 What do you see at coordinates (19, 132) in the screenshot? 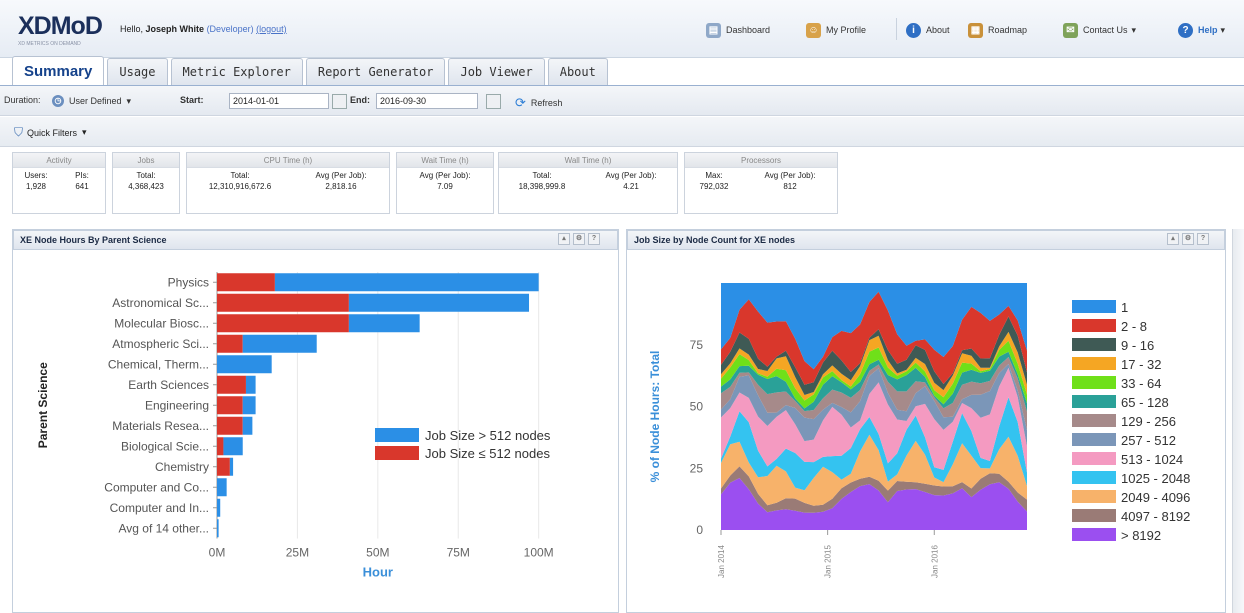
I see `filter-icon: ⛉` at bounding box center [19, 132].